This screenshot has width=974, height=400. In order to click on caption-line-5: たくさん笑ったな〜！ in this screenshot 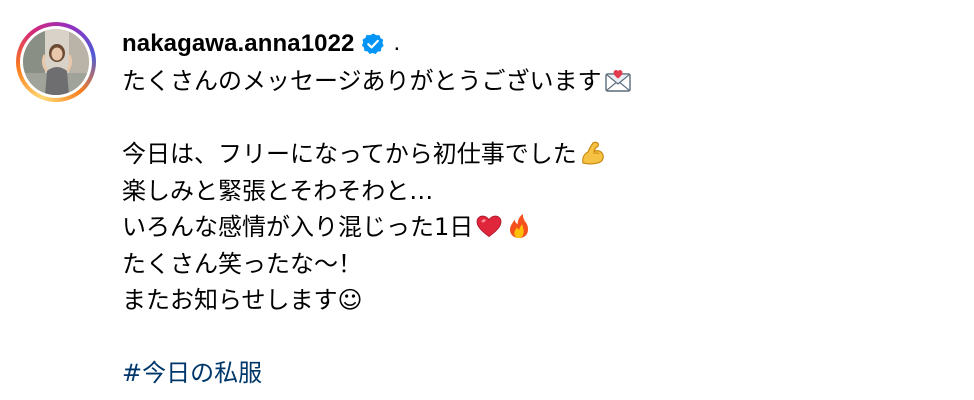, I will do `click(242, 263)`.